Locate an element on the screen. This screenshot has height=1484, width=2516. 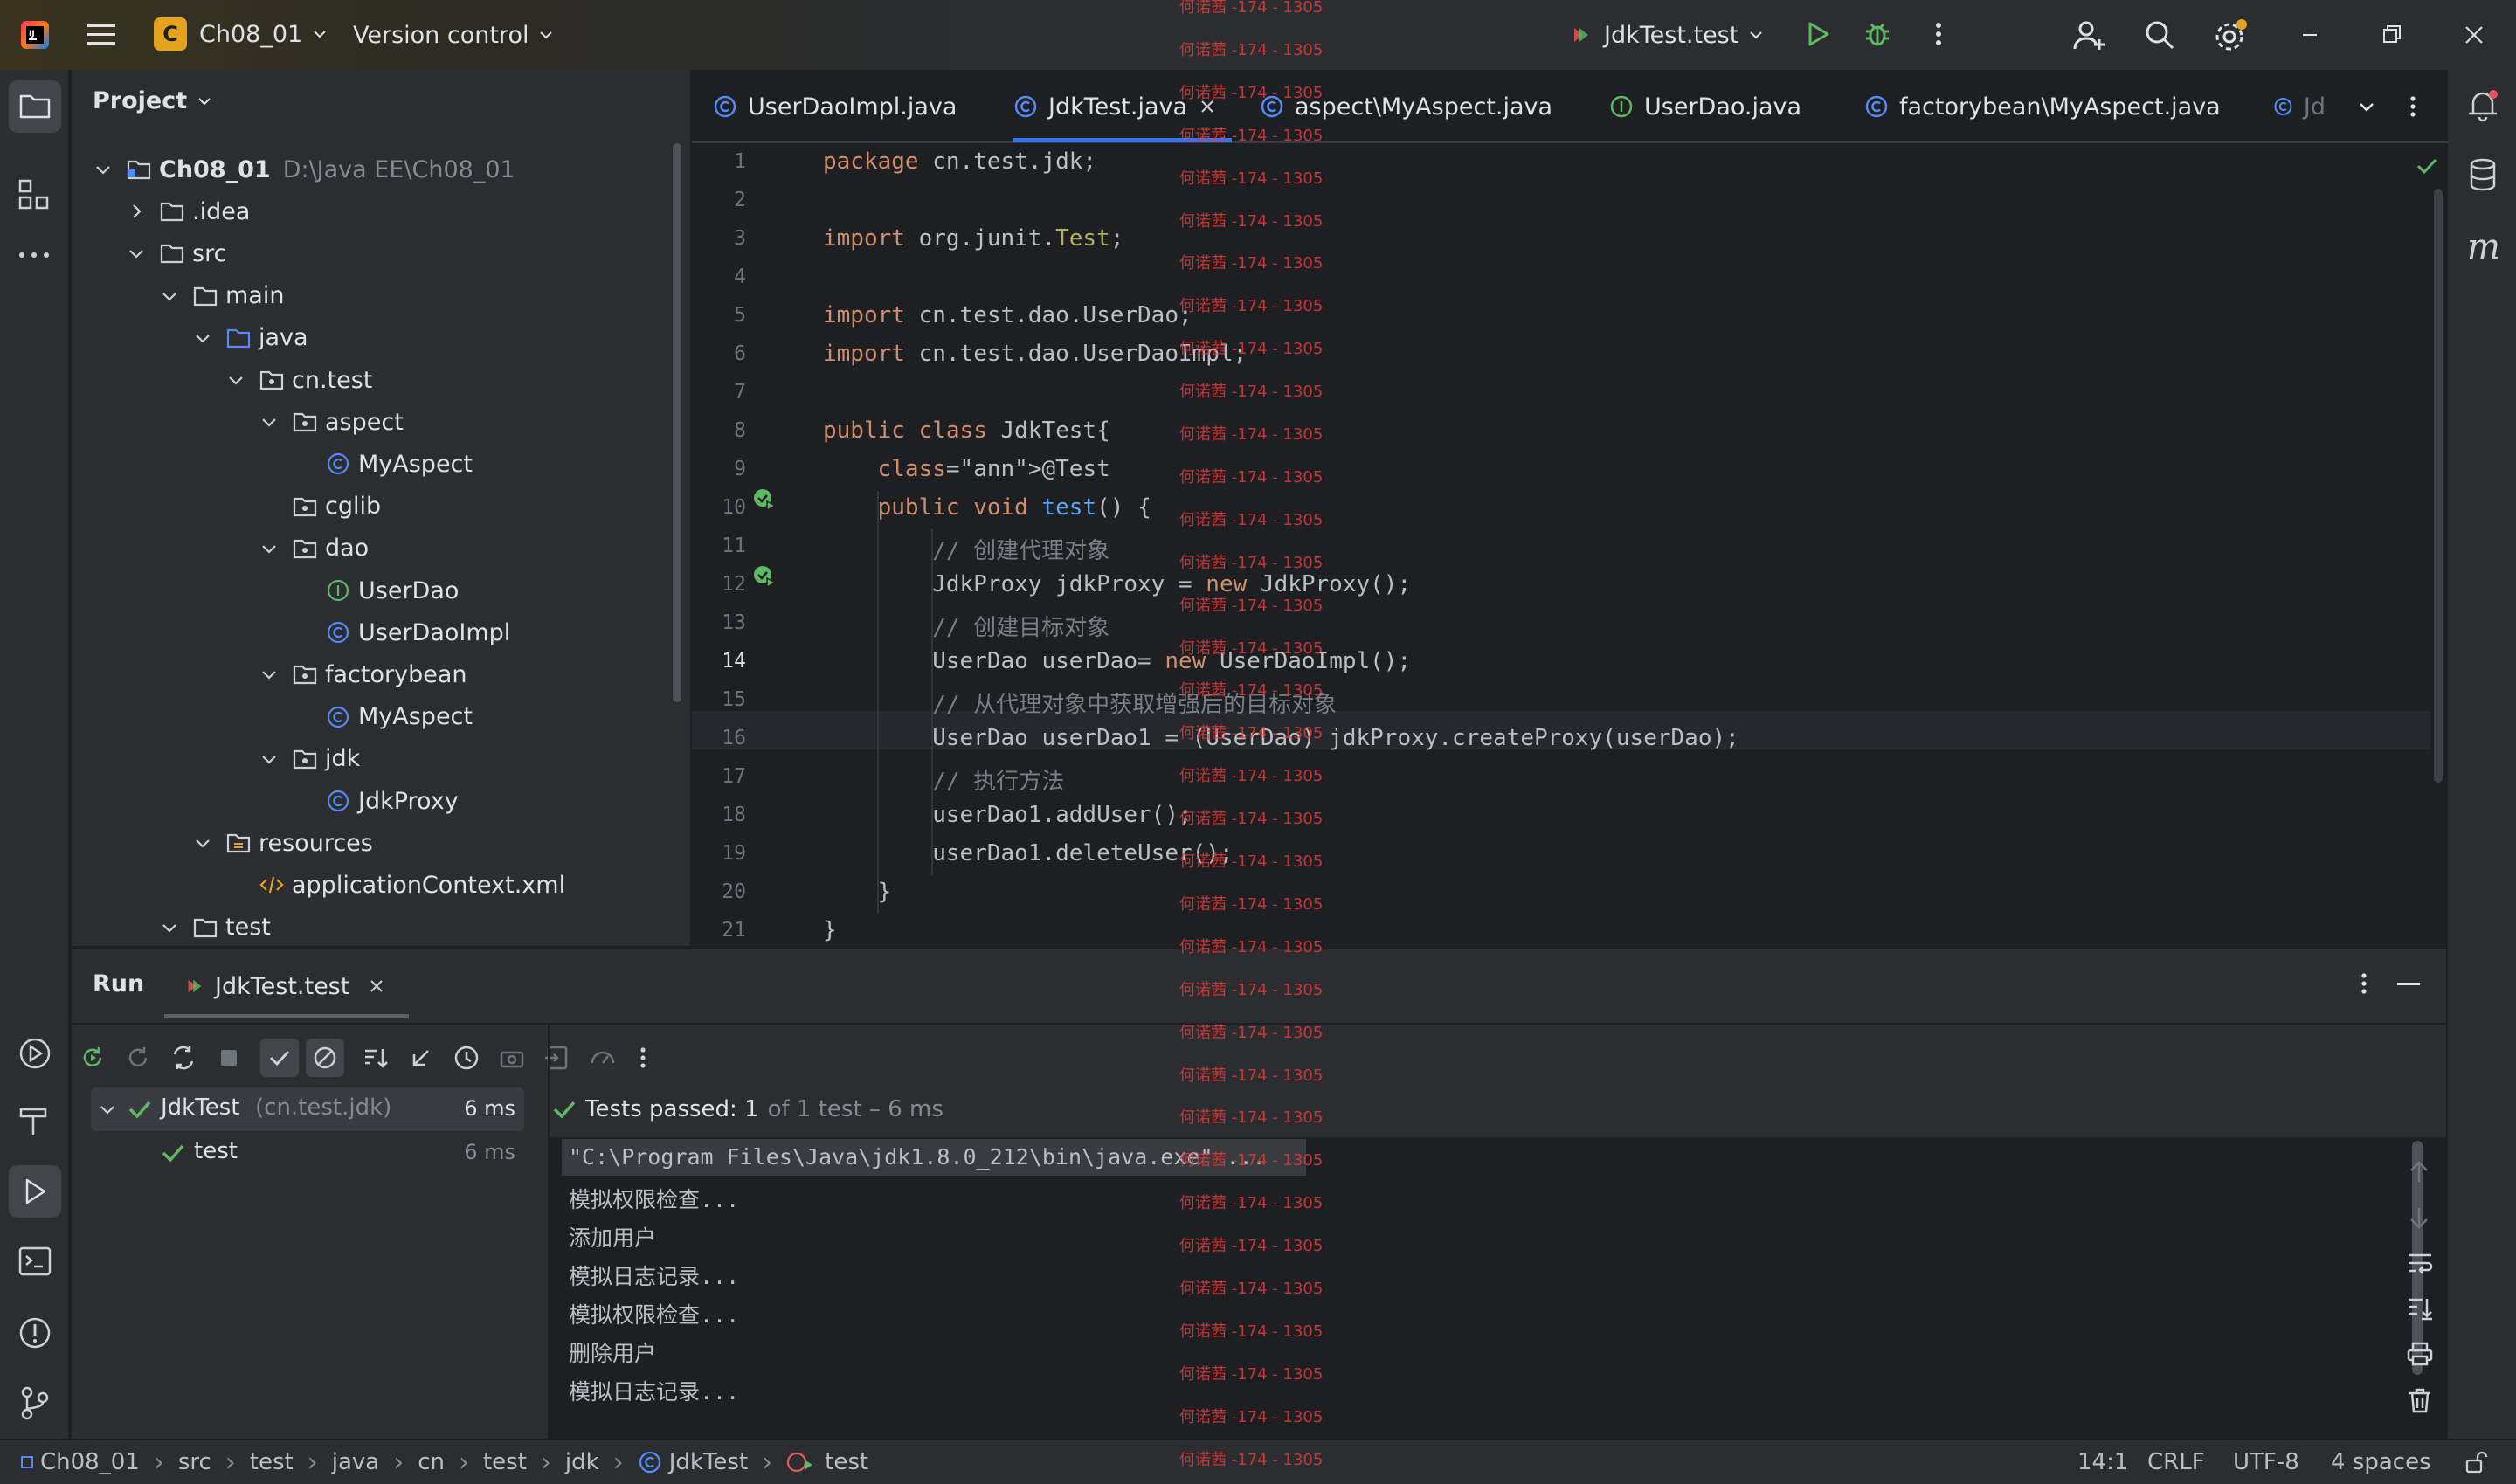
breadcrumb-item: java is located at coordinates (355, 1462).